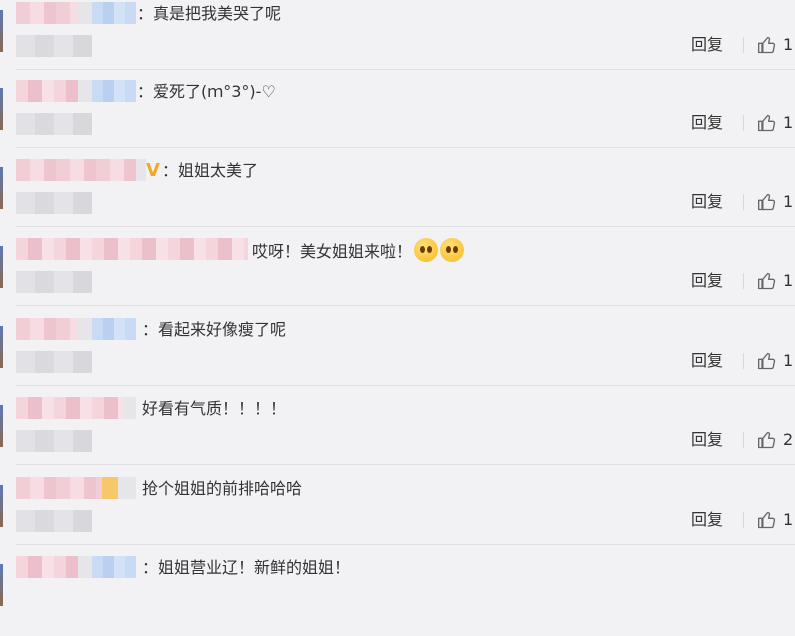  What do you see at coordinates (788, 439) in the screenshot?
I see `like-count: 2` at bounding box center [788, 439].